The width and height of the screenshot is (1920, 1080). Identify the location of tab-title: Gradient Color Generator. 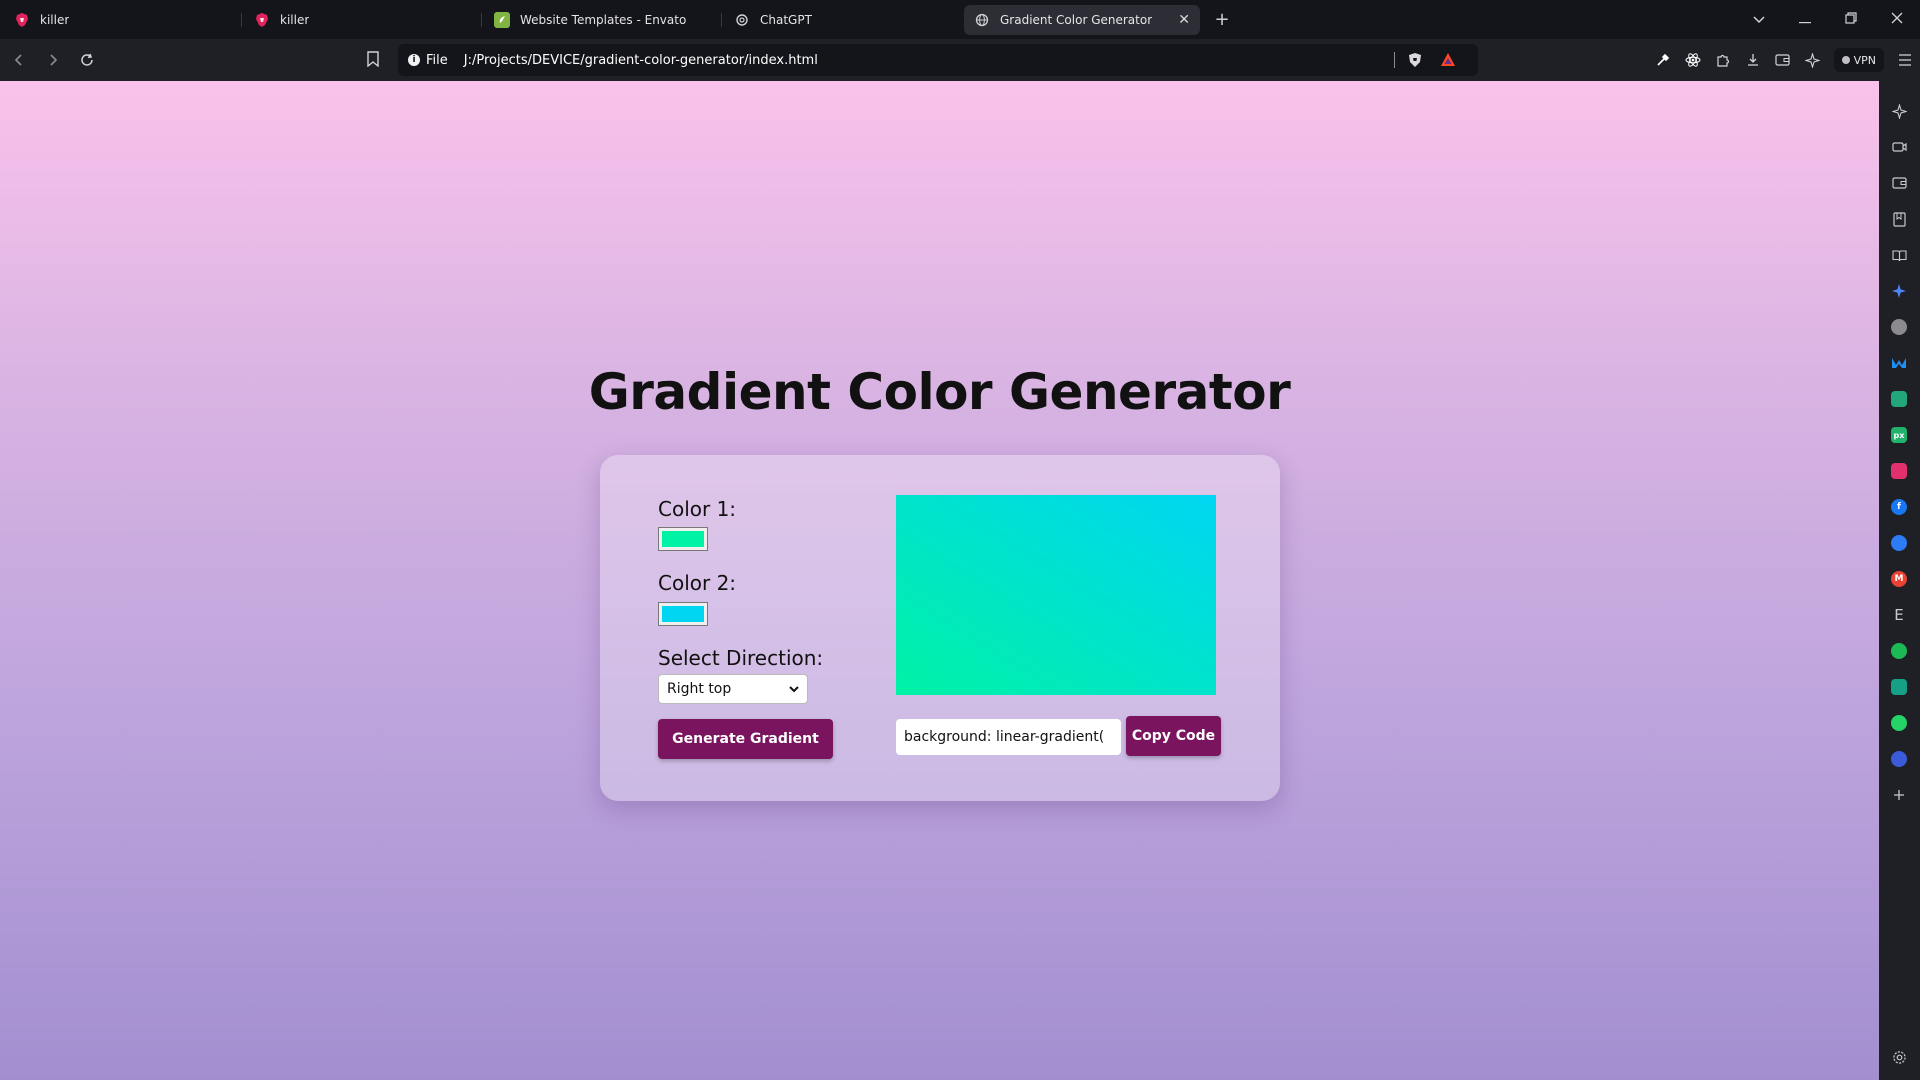
(1076, 19).